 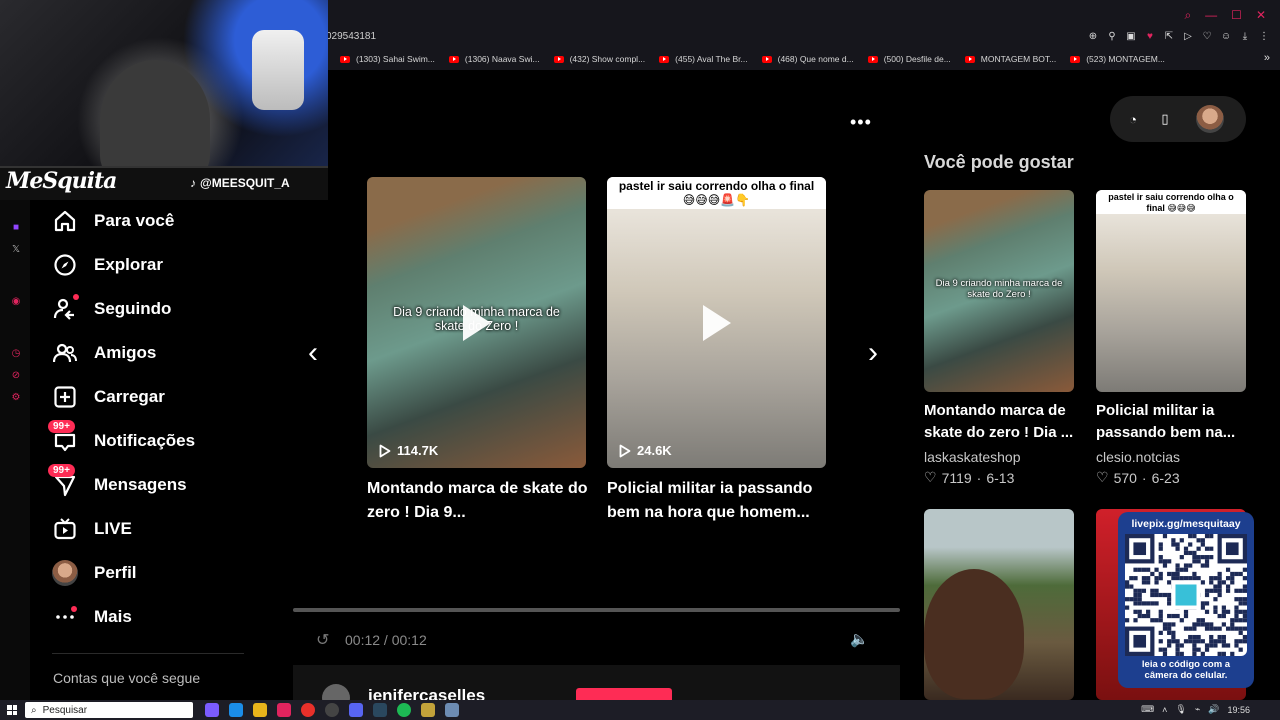 I want to click on play-icon: ▷, so click(x=1188, y=36).